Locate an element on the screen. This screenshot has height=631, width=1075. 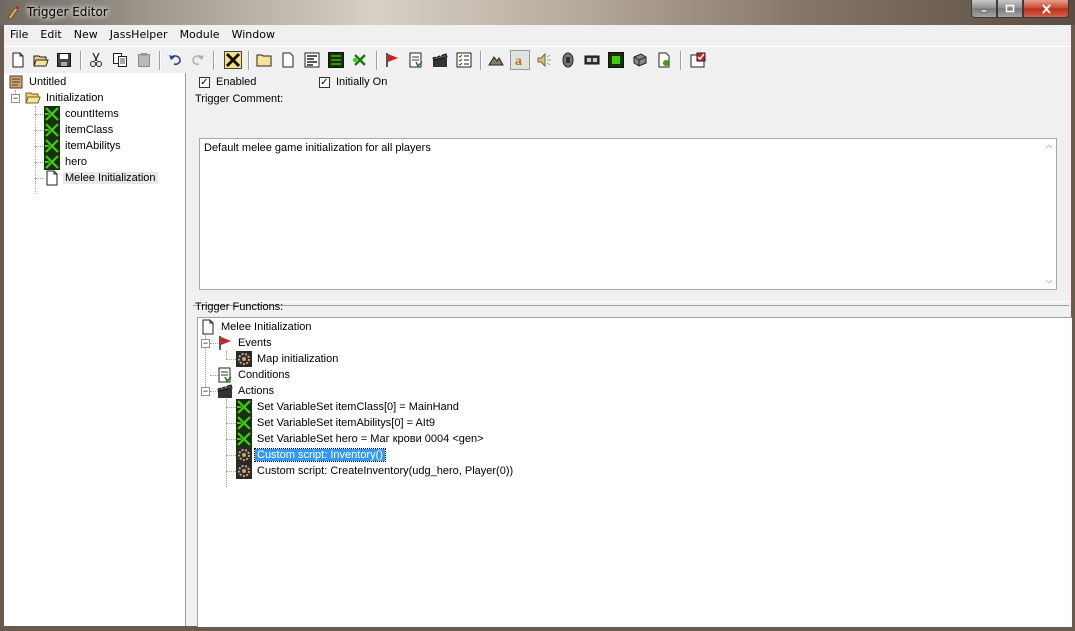
new-trigger-button is located at coordinates (288, 60).